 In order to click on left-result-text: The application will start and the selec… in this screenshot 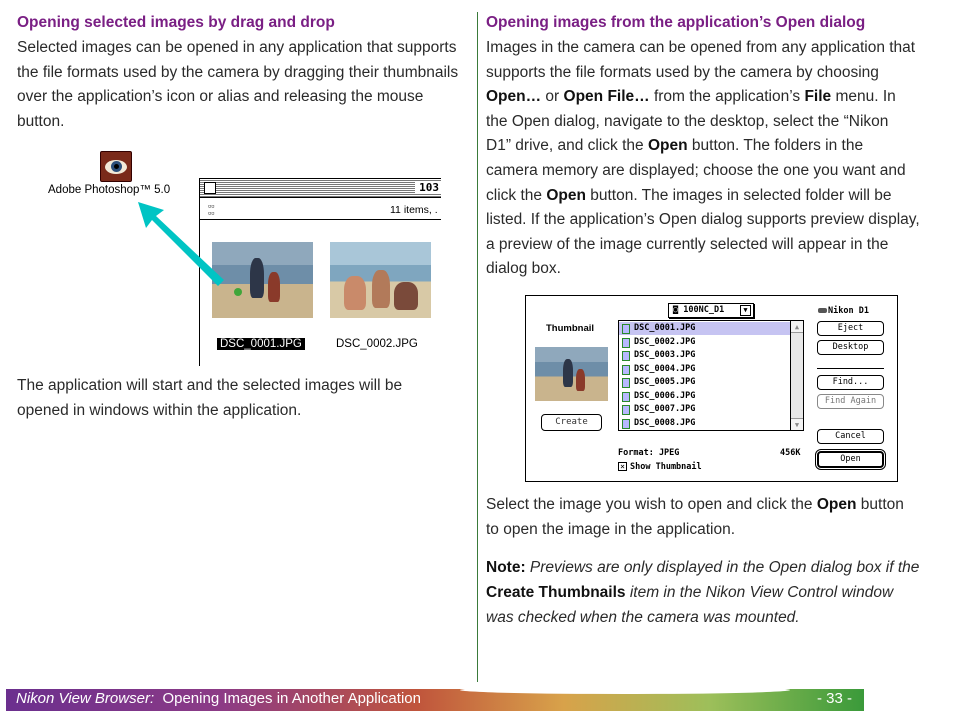, I will do `click(244, 398)`.